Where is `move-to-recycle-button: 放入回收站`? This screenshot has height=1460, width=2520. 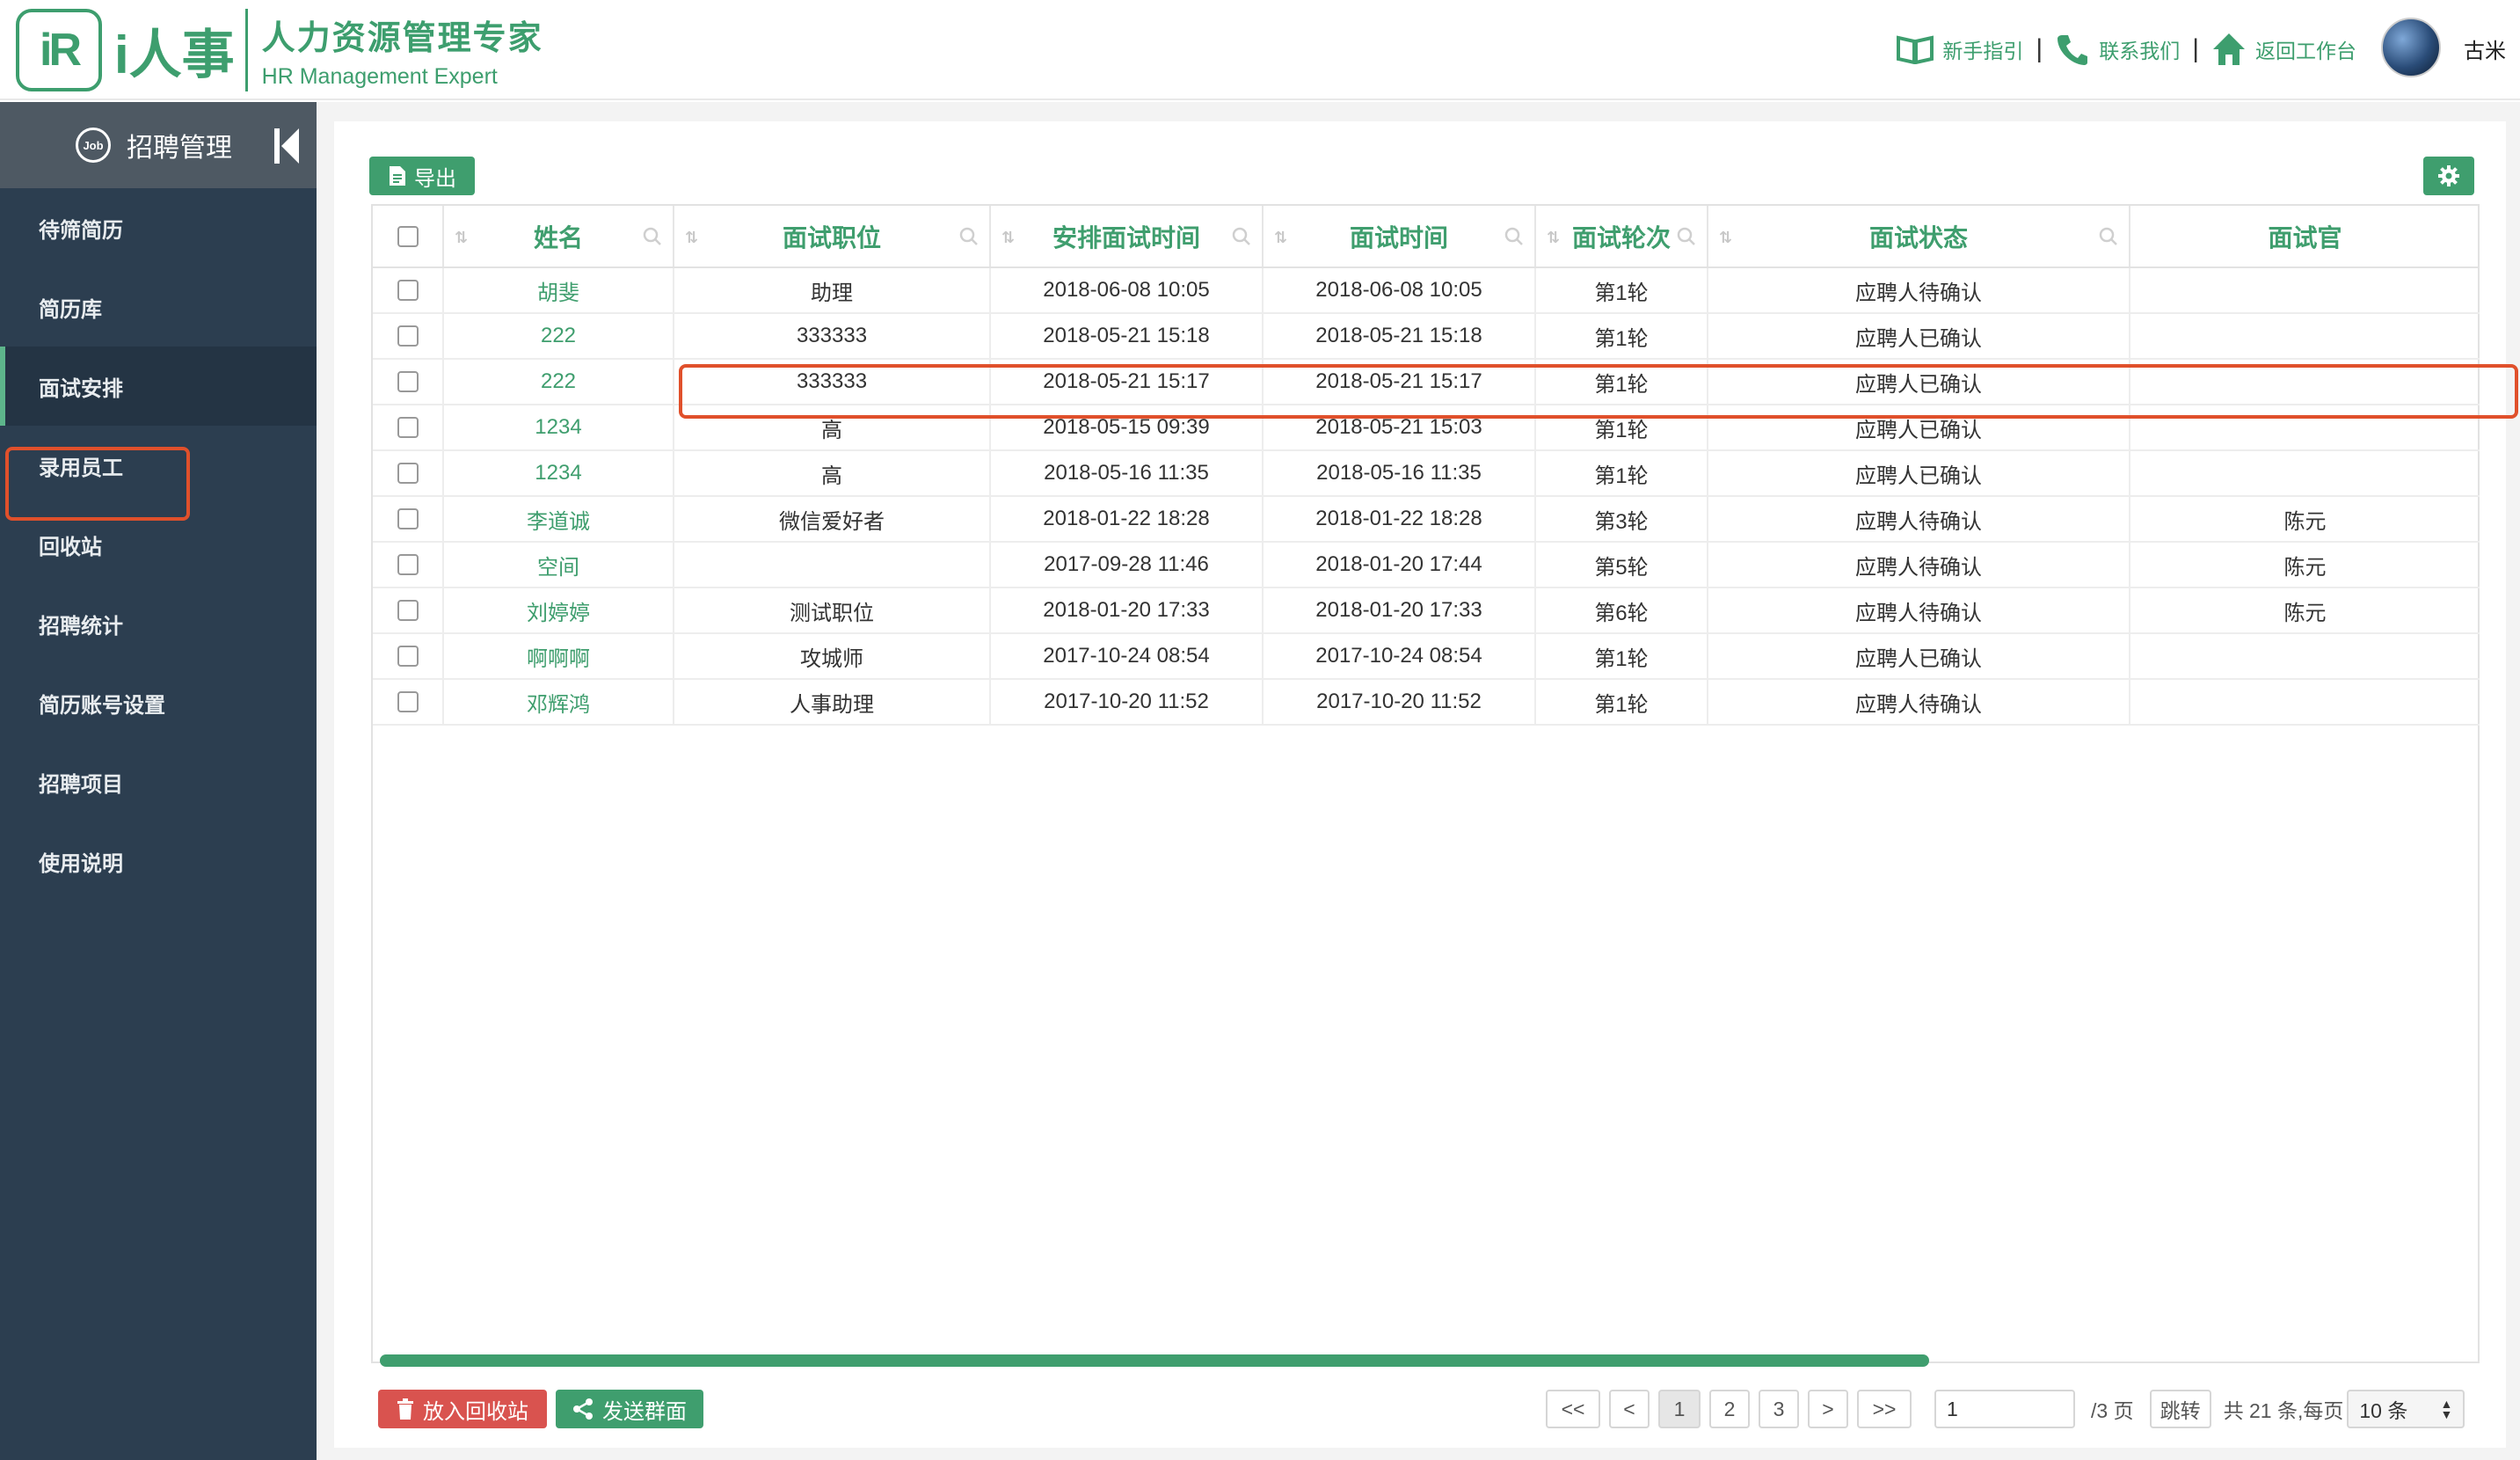
move-to-recycle-button: 放入回收站 is located at coordinates (462, 1409).